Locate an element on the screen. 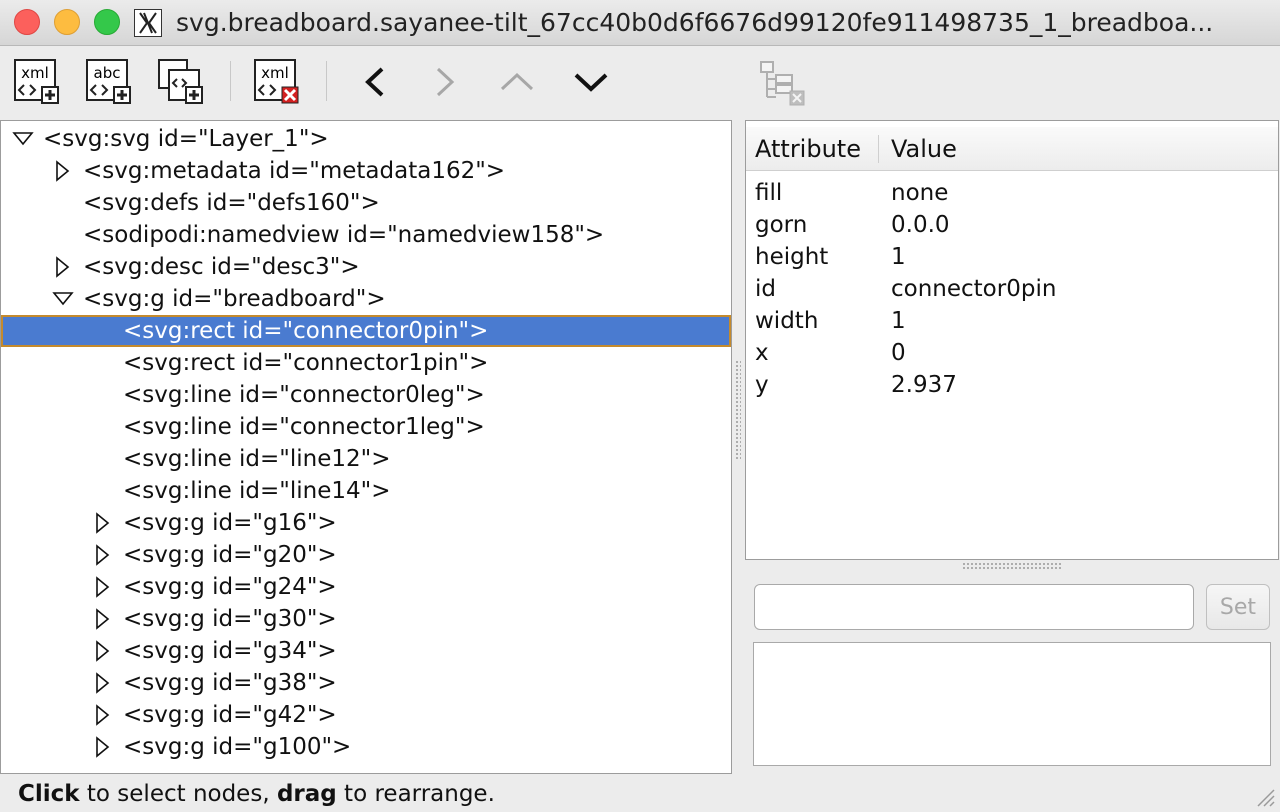 The width and height of the screenshot is (1280, 812). attribute-row: y 2.937 is located at coordinates (1012, 385).